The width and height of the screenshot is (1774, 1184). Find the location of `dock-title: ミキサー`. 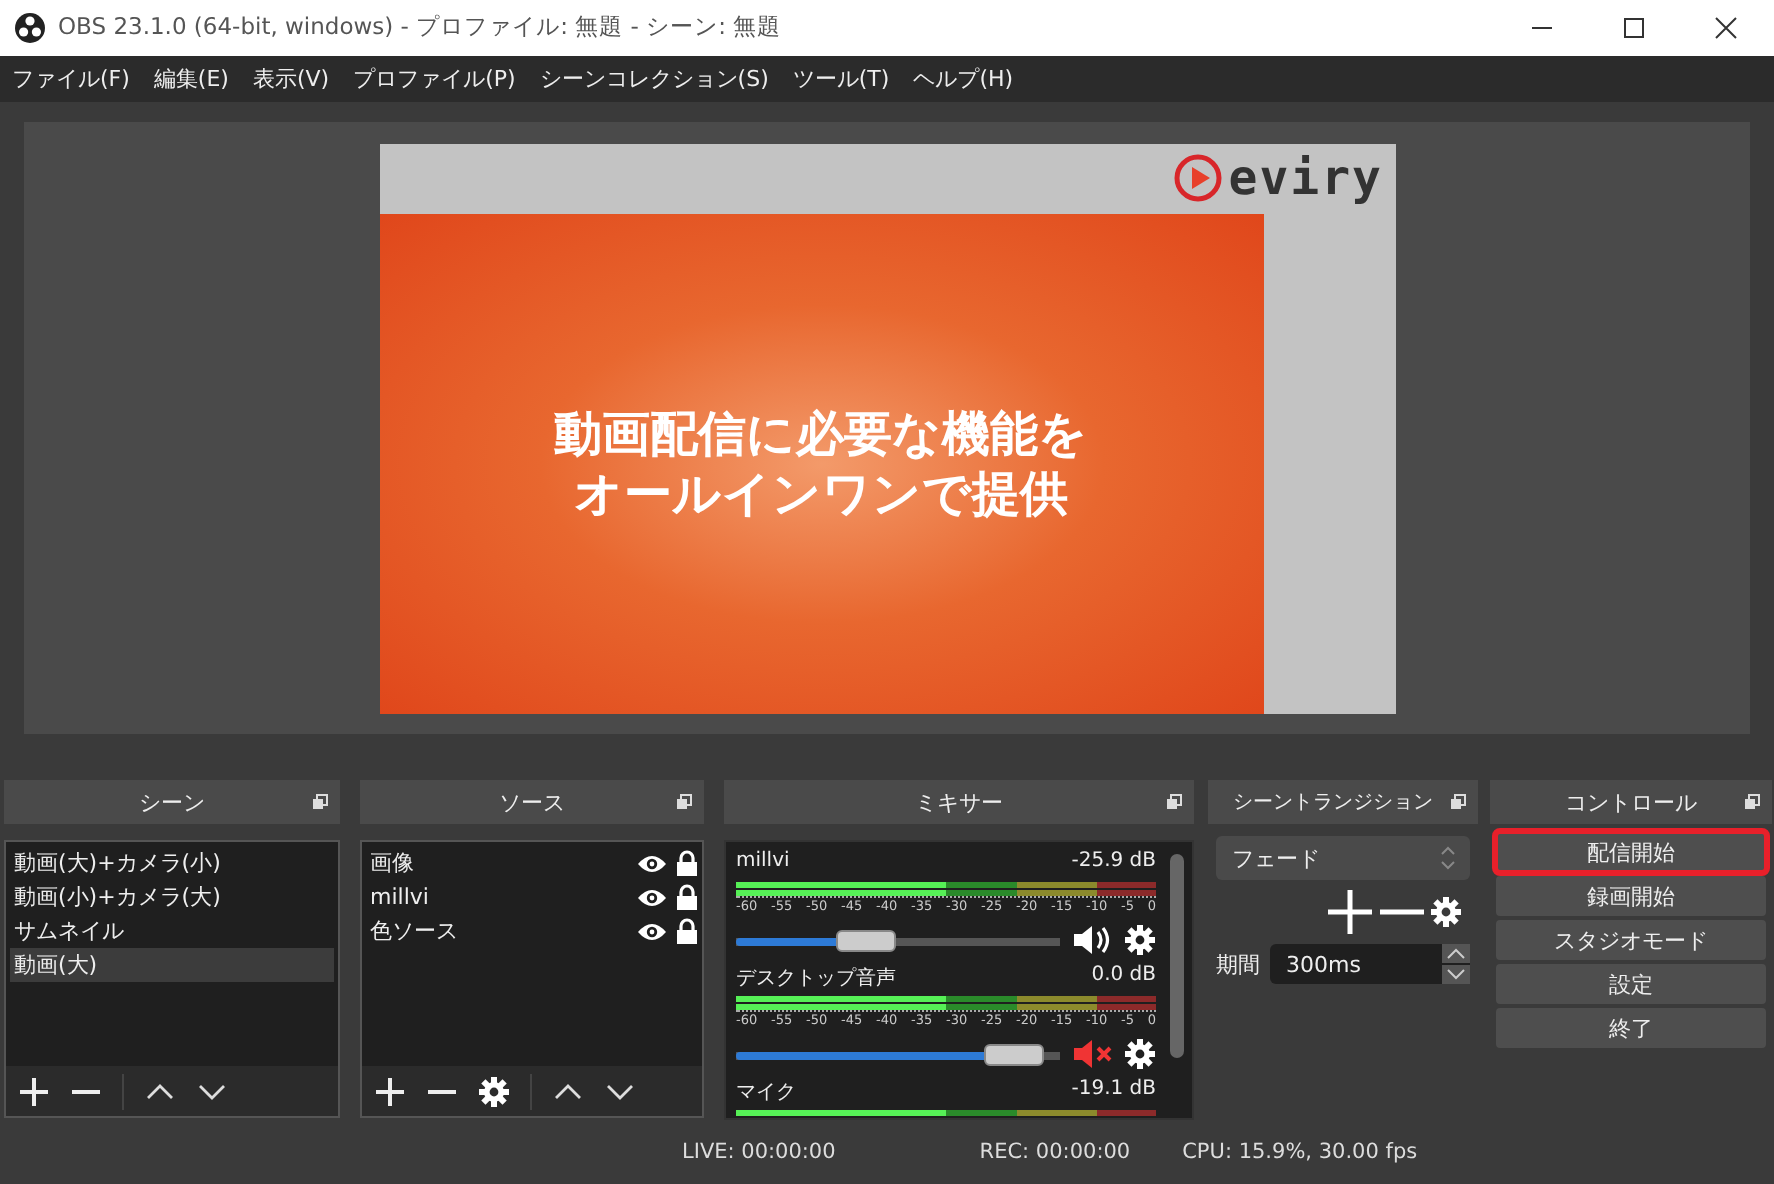

dock-title: ミキサー is located at coordinates (959, 802).